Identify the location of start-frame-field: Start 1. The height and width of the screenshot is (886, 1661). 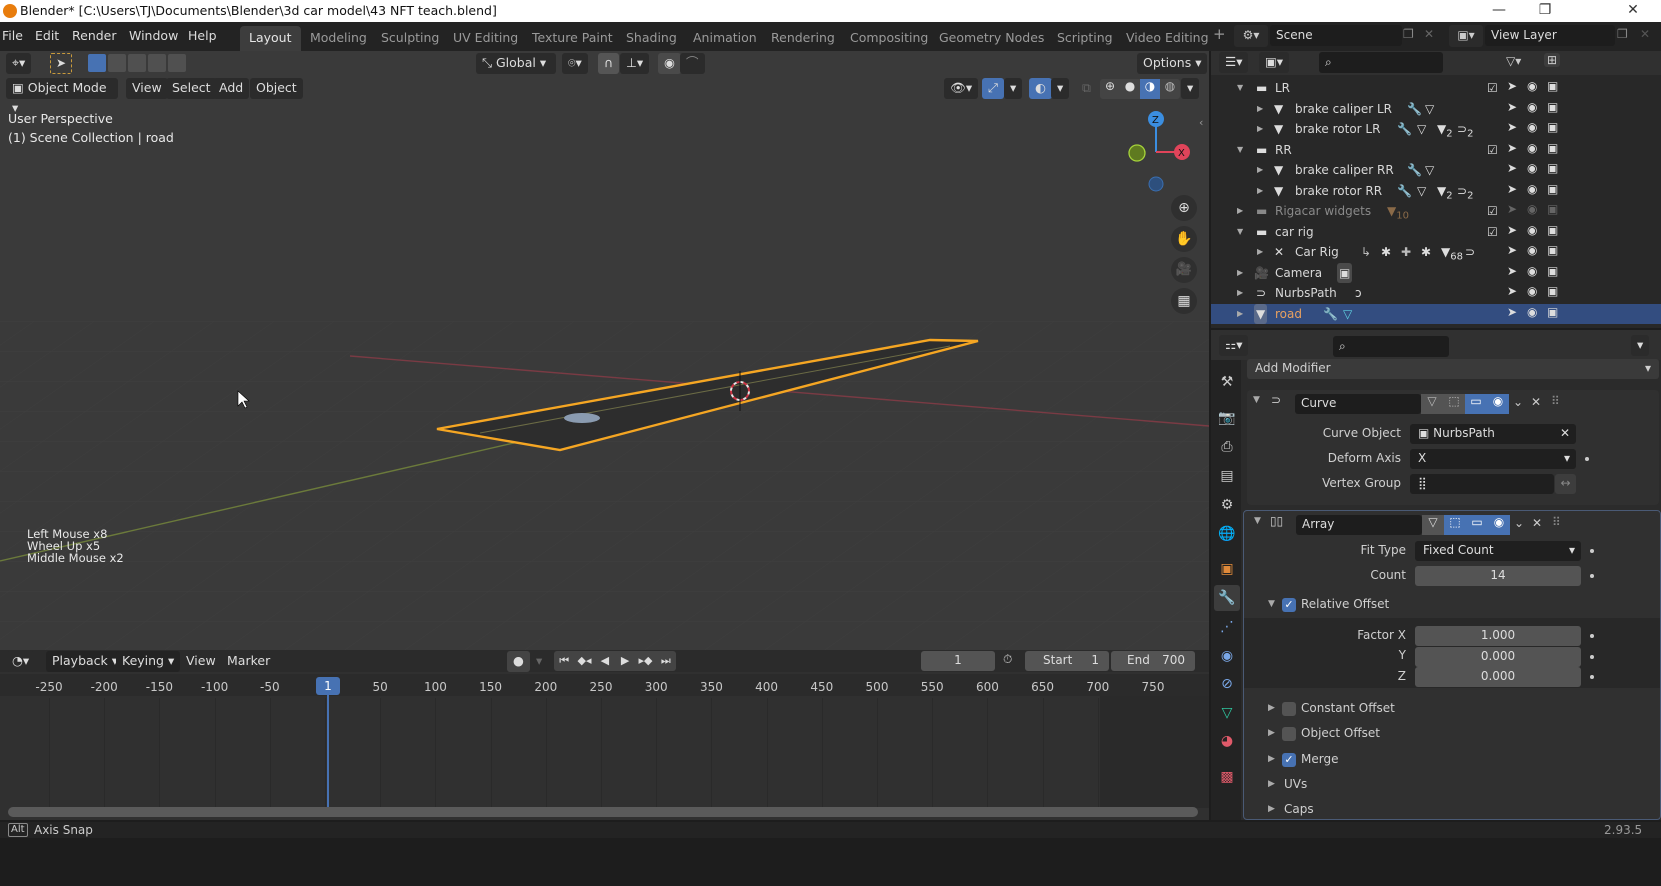
(1067, 661).